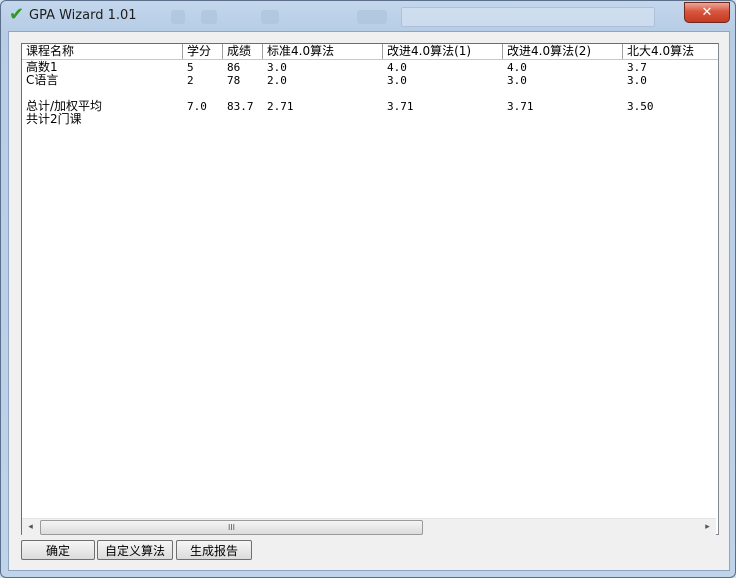  Describe the element at coordinates (277, 67) in the screenshot. I see `cell-standard-40: 3.0` at that location.